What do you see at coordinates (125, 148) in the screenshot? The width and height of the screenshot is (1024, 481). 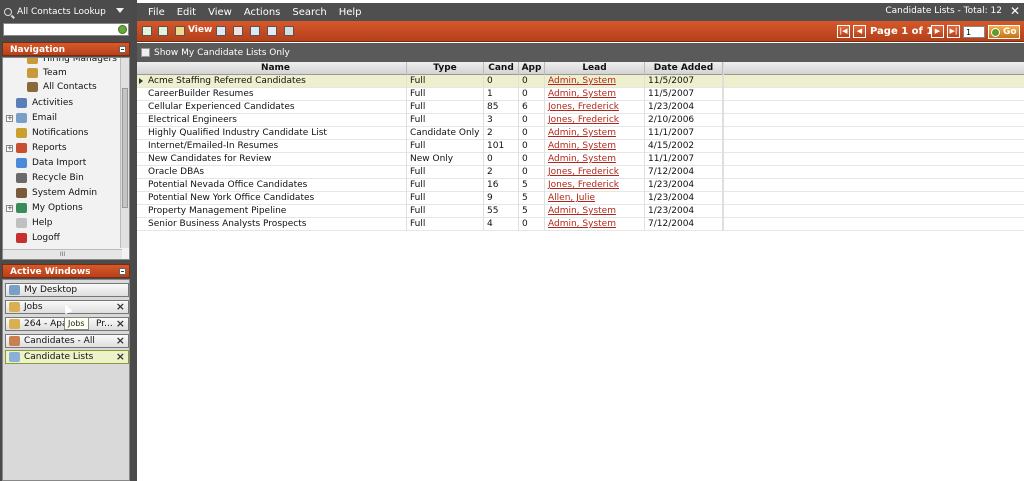 I see `scrollbar-thumb` at bounding box center [125, 148].